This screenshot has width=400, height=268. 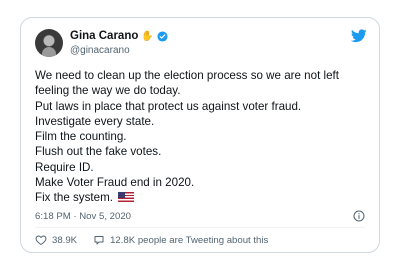 I want to click on tweet-line: Flush out the fake votes., so click(x=98, y=152).